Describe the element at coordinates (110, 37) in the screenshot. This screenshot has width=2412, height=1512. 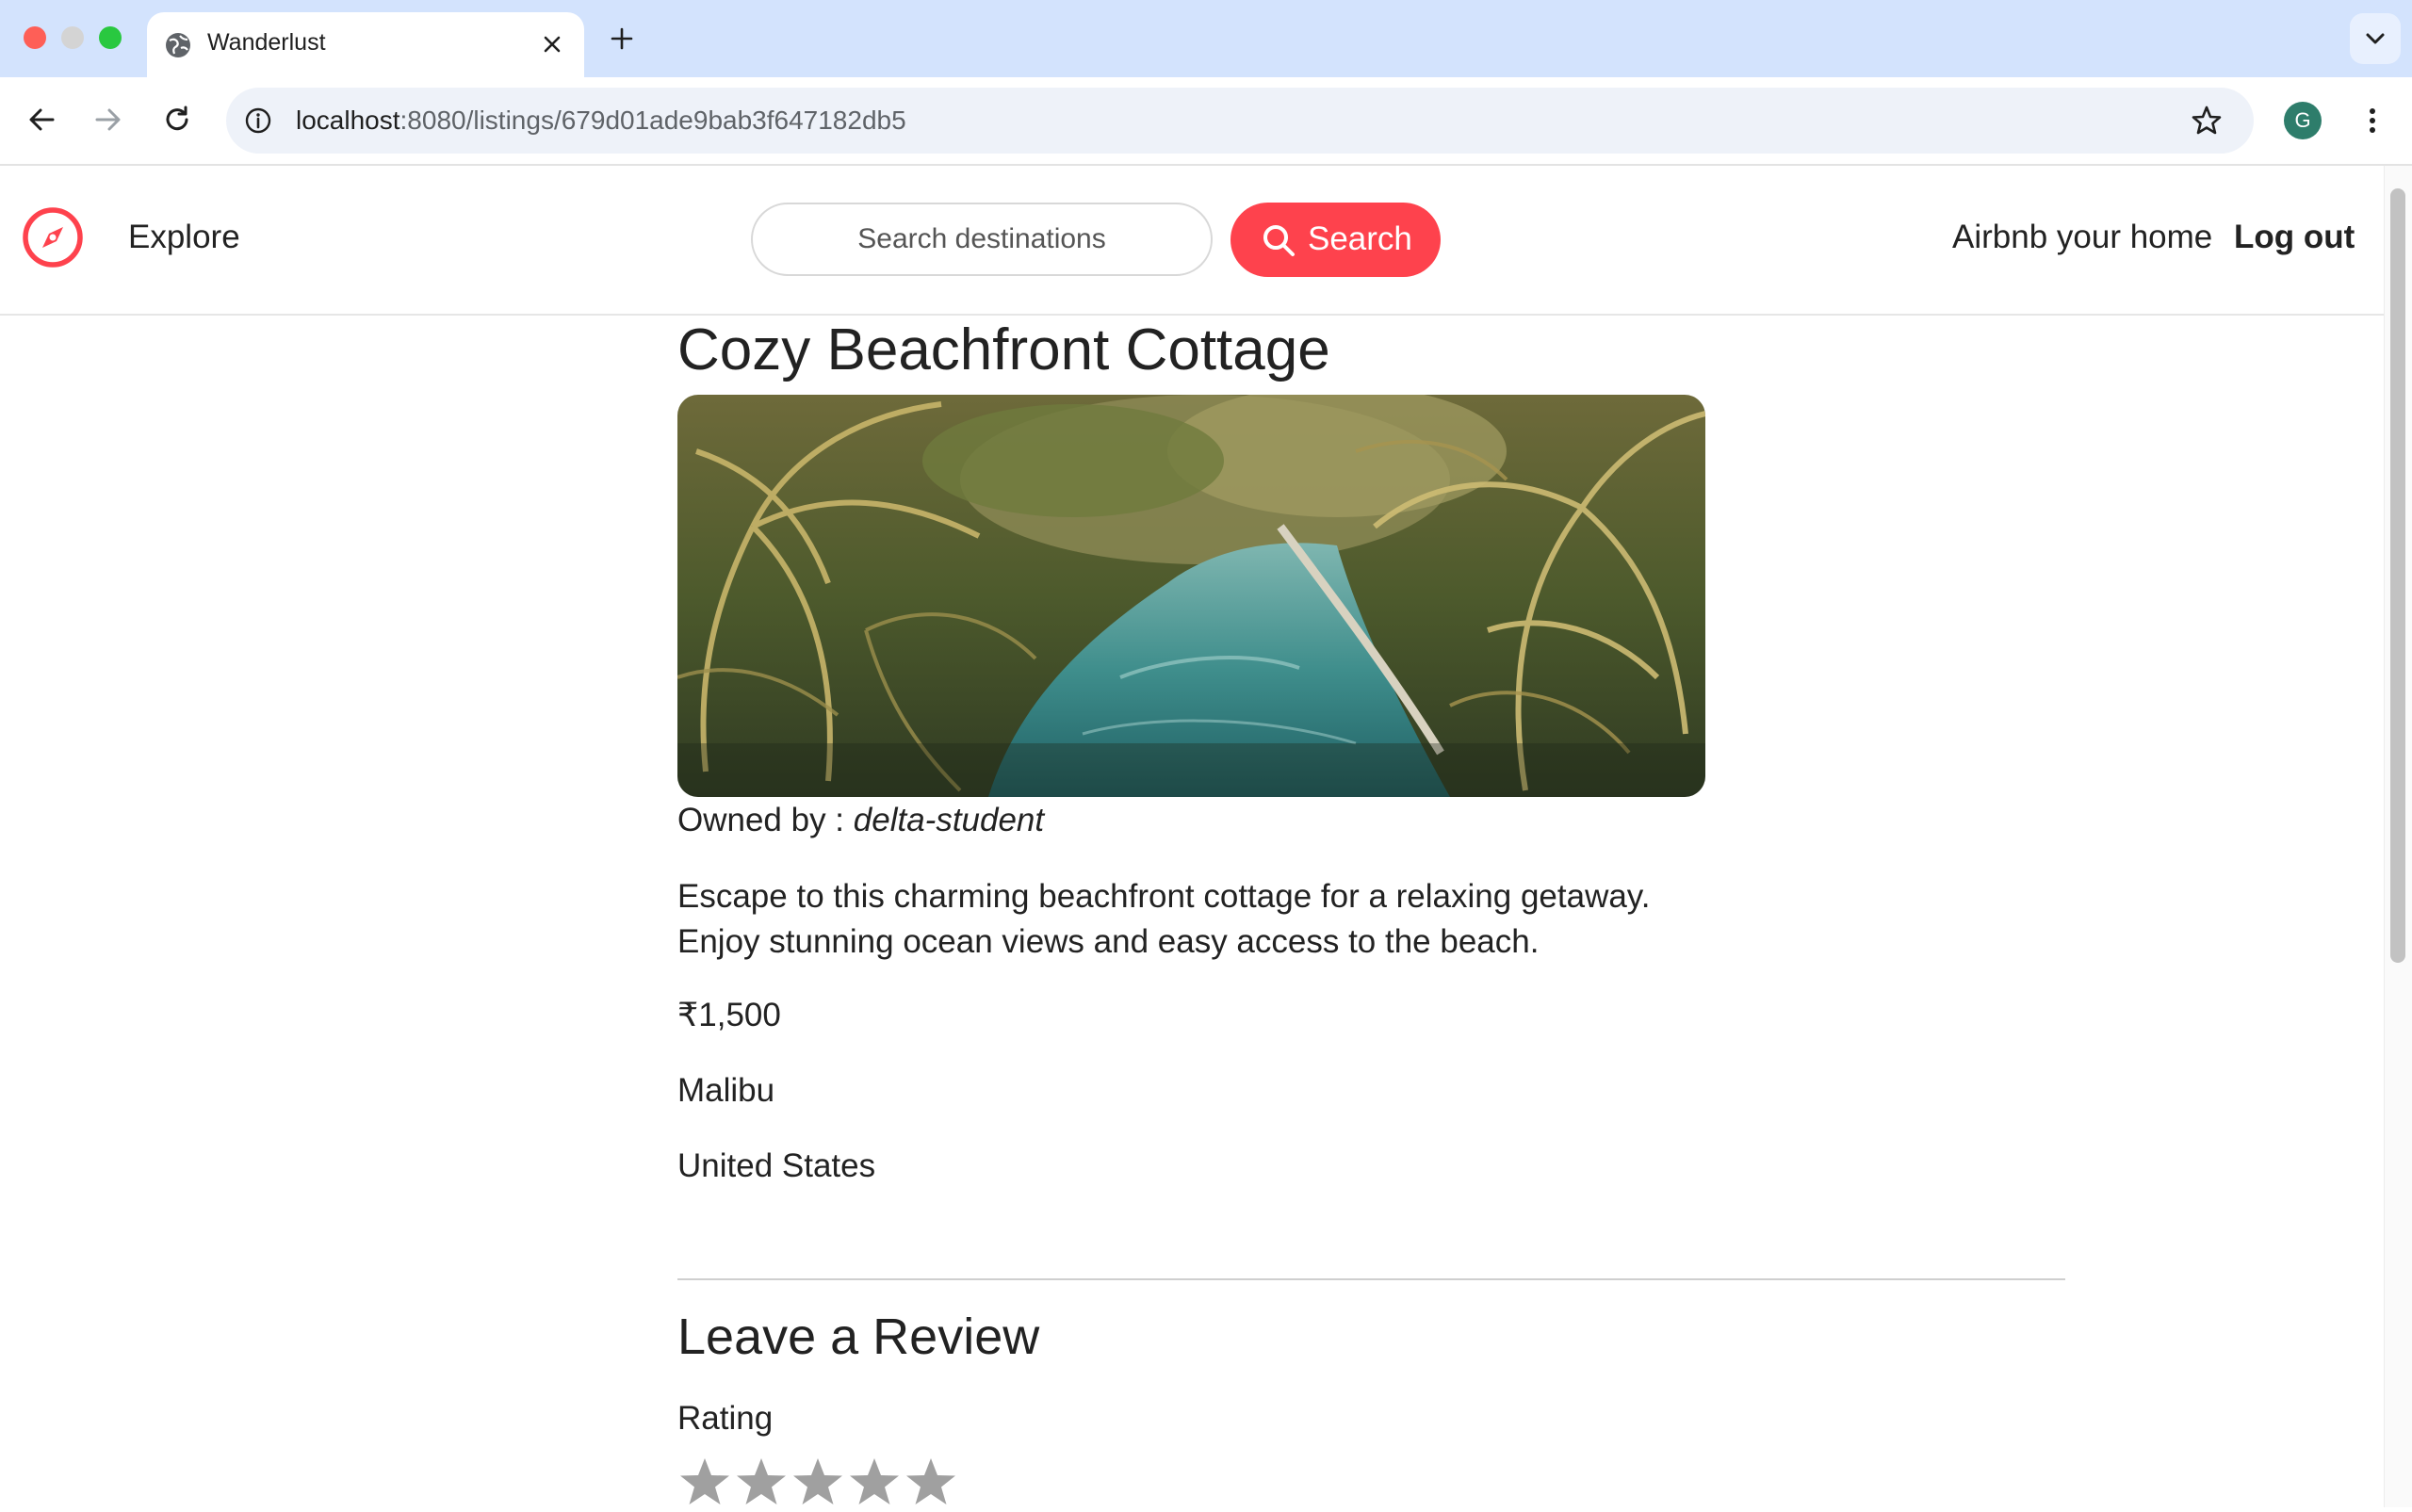
I see `maximize-window-button` at that location.